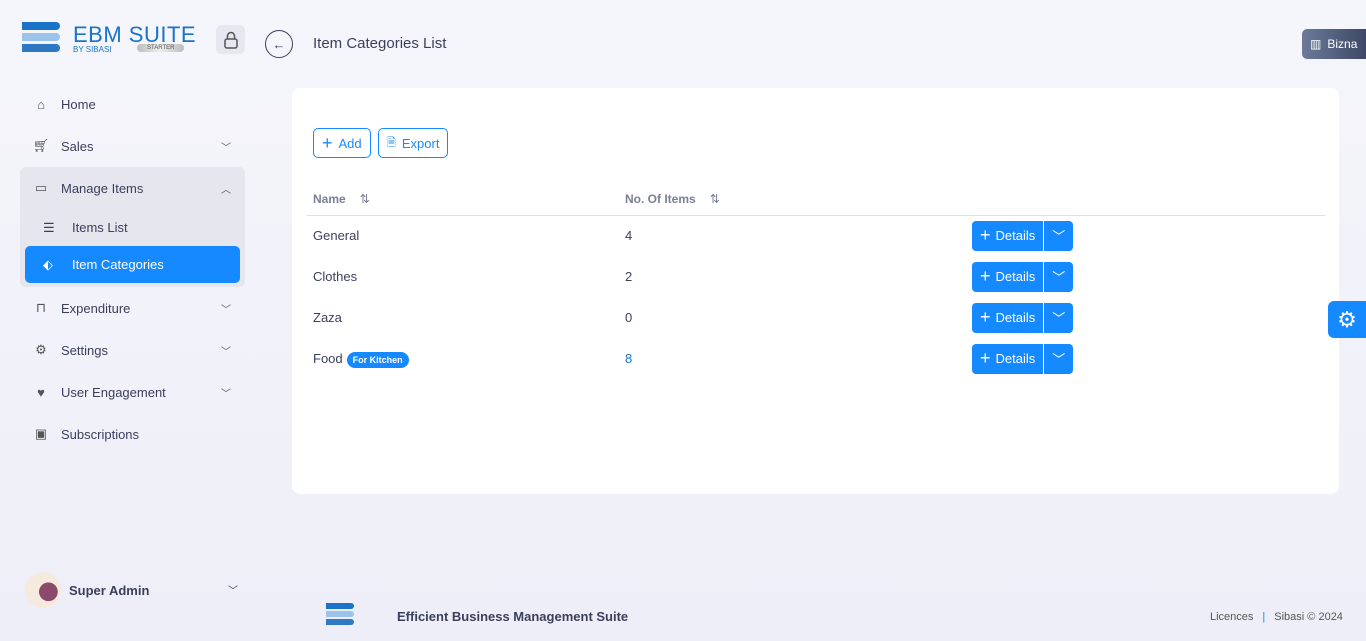 This screenshot has height=641, width=1366. I want to click on category-name: Food For Kitchen, so click(463, 358).